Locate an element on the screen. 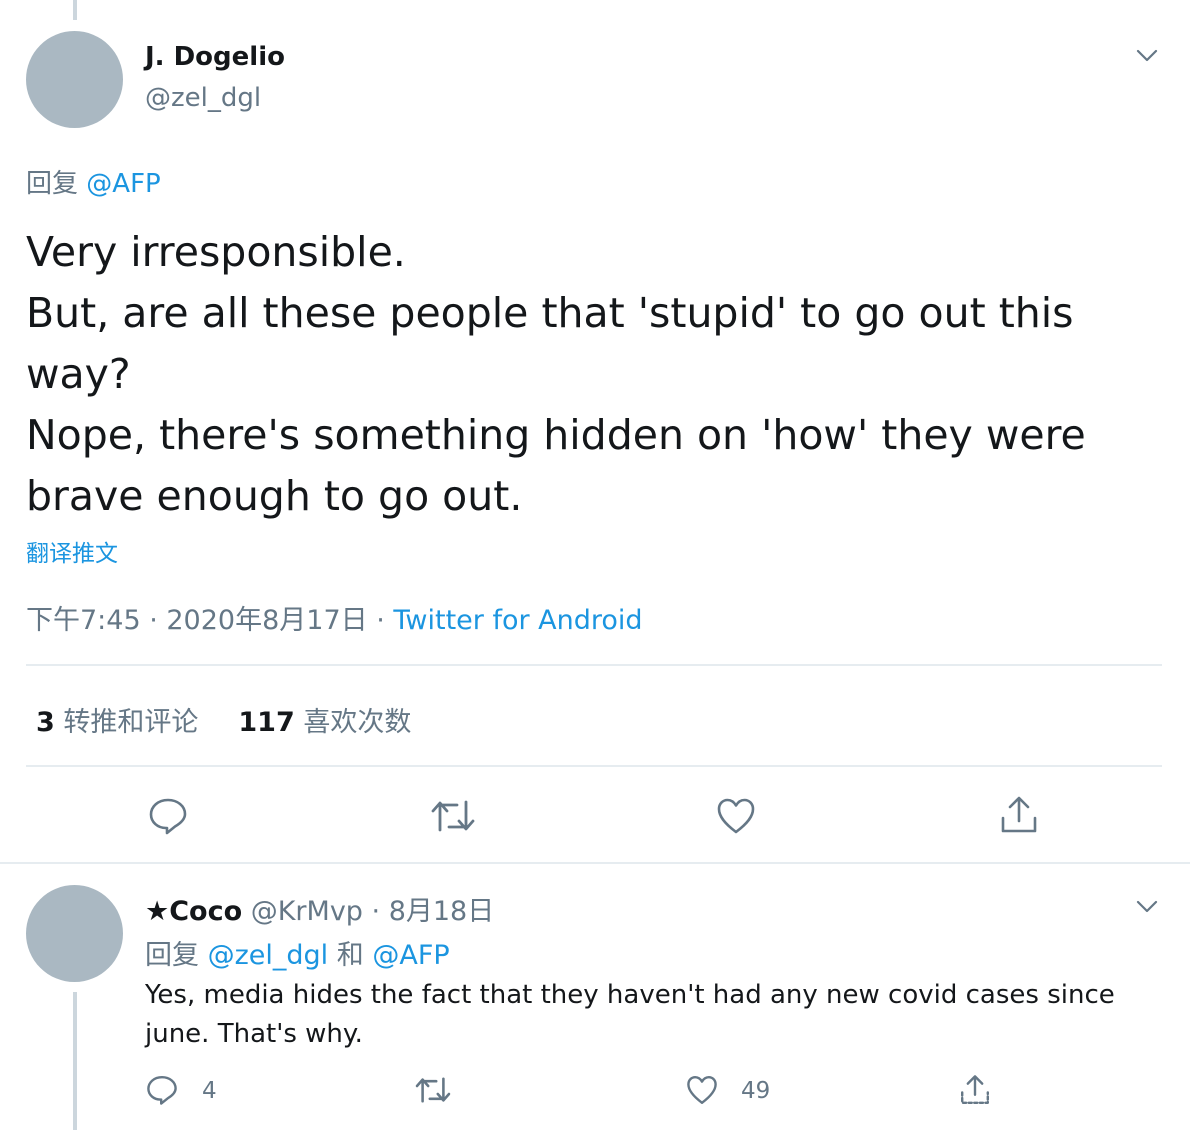  likes-stat: 117 喜欢次数 is located at coordinates (324, 722).